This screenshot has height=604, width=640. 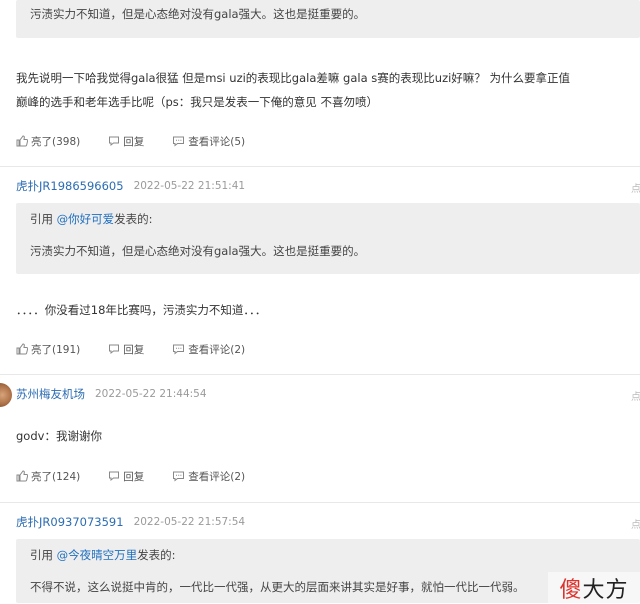 What do you see at coordinates (151, 394) in the screenshot?
I see `post-timestamp: 2022-05-22 21:44:54` at bounding box center [151, 394].